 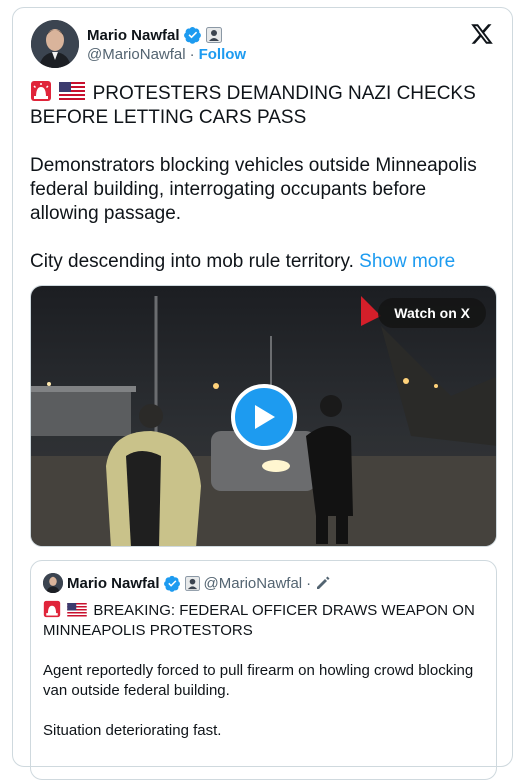 I want to click on quoted-tweet-header: Mario Nawfal @MarioNawfal ·, so click(x=187, y=583).